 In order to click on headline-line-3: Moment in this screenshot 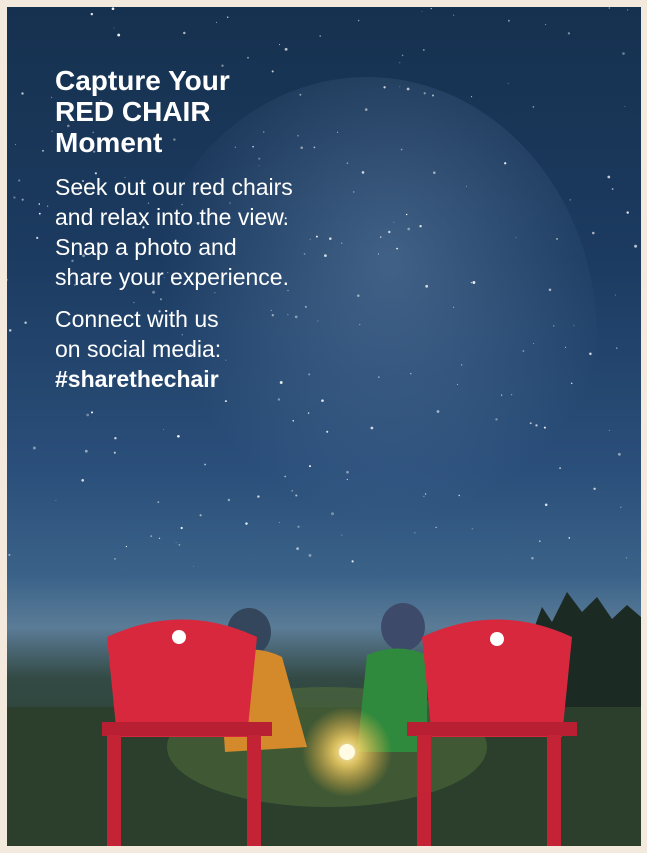, I will do `click(109, 142)`.